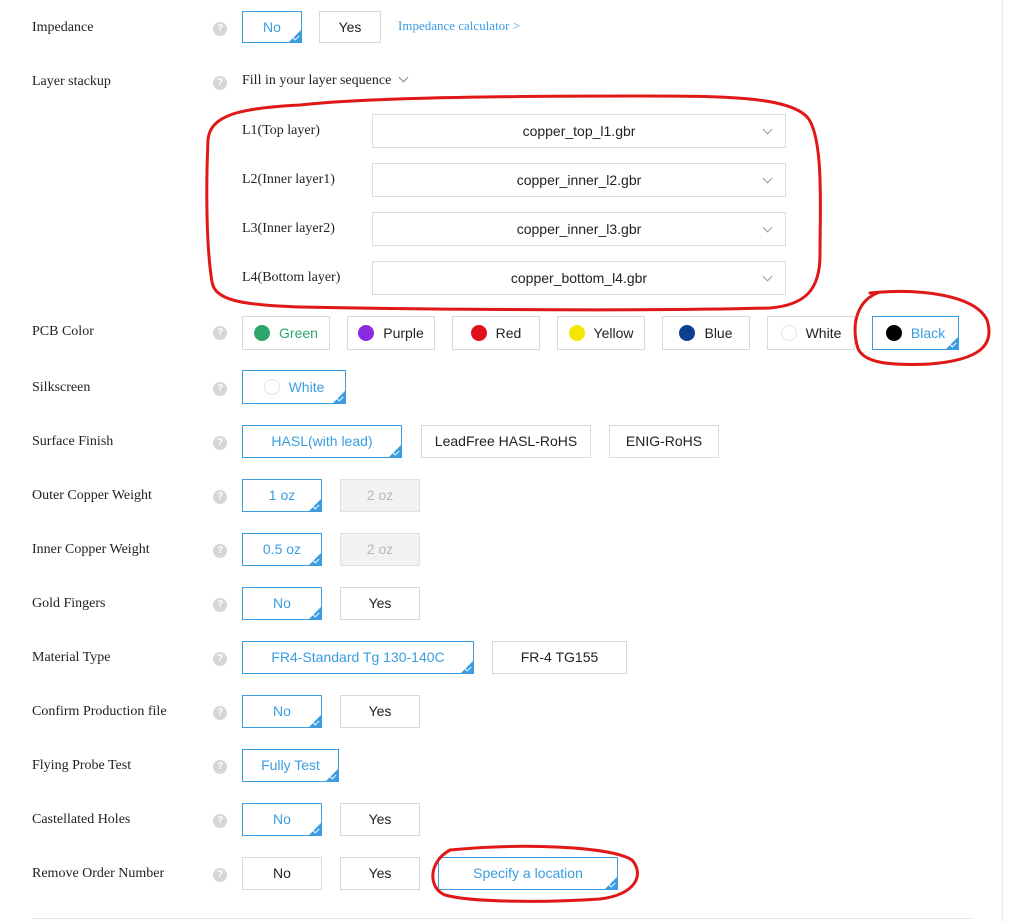 The width and height of the screenshot is (1010, 922). I want to click on impedance-yes-button: Yes, so click(350, 27).